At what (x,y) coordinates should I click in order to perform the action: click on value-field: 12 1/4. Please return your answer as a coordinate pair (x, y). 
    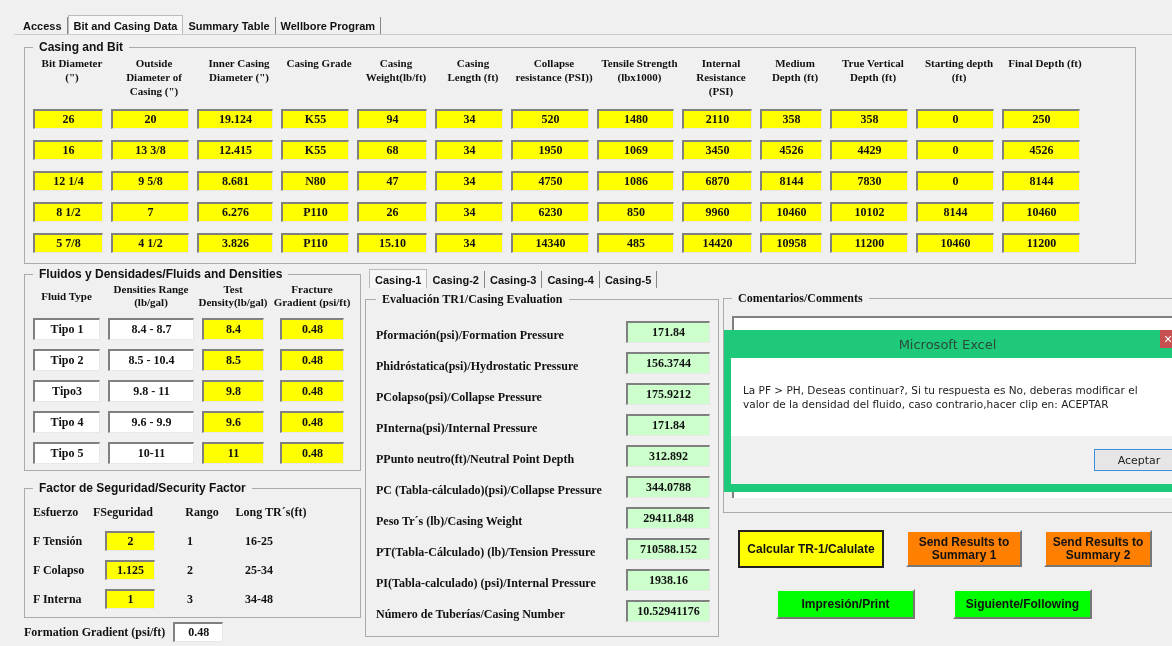
    Looking at the image, I should click on (68, 181).